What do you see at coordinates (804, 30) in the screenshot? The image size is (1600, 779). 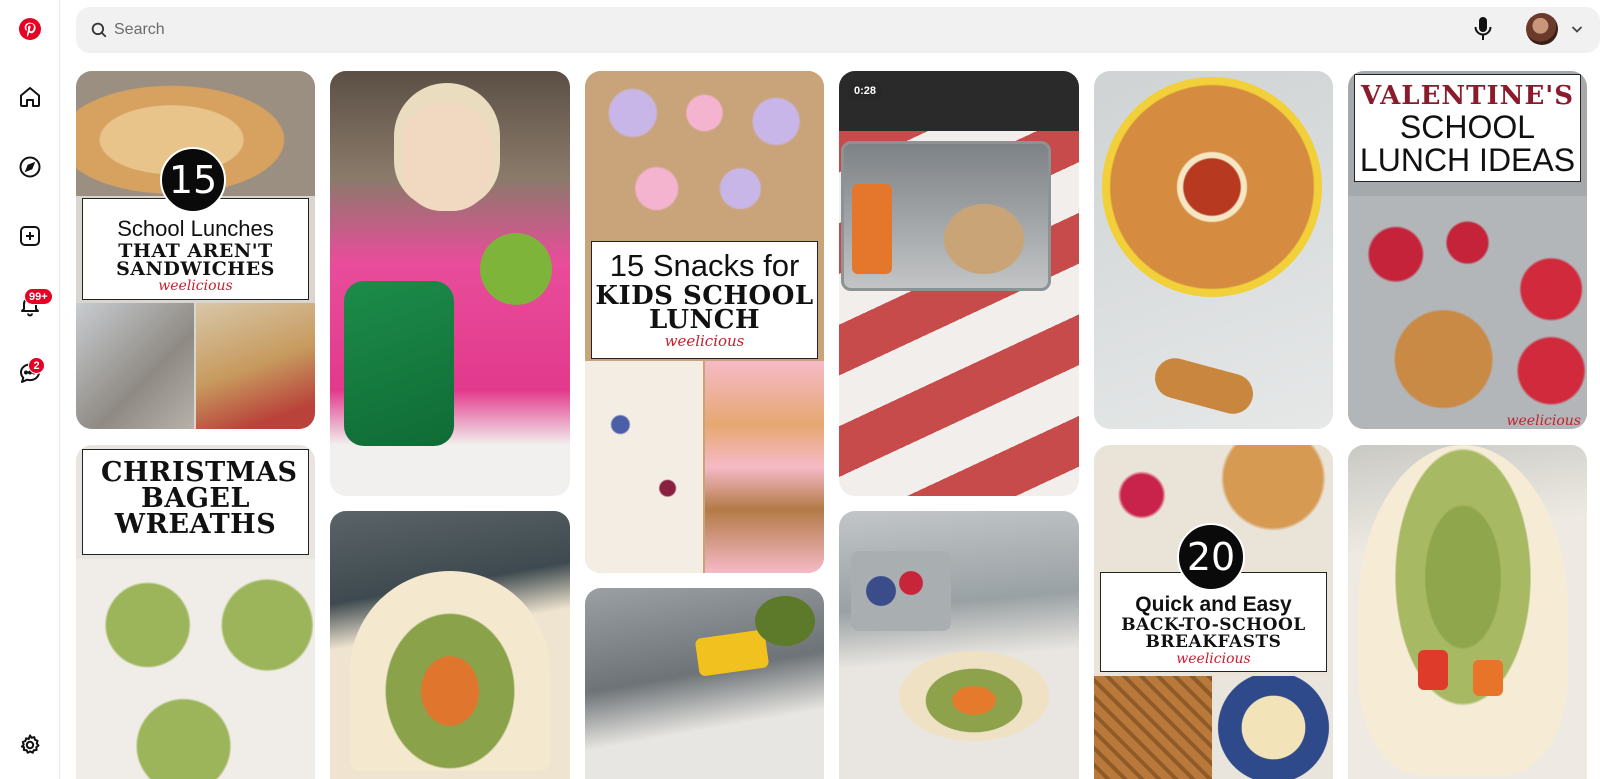 I see `search-input` at bounding box center [804, 30].